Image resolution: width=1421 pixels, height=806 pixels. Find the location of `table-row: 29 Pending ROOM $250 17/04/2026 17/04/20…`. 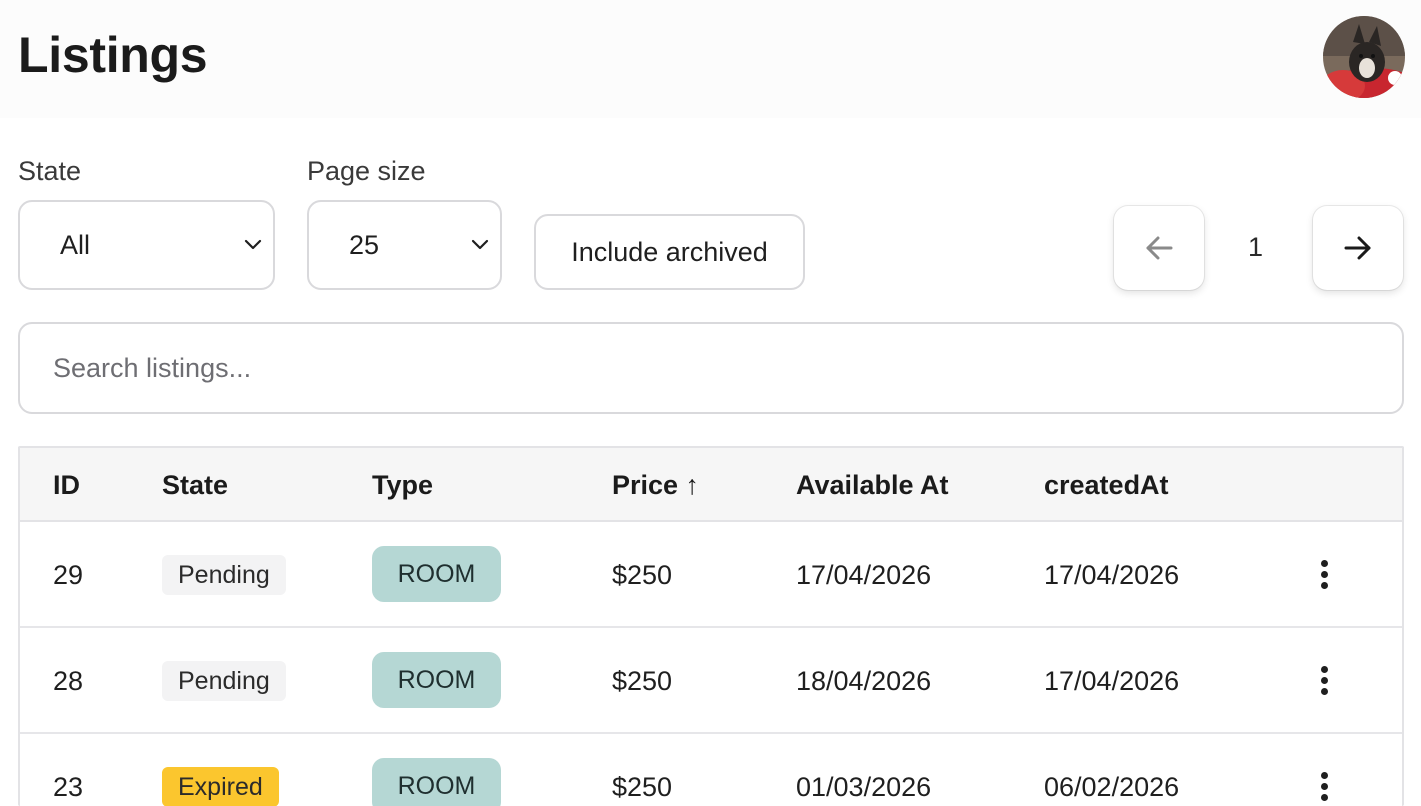

table-row: 29 Pending ROOM $250 17/04/2026 17/04/20… is located at coordinates (711, 575).